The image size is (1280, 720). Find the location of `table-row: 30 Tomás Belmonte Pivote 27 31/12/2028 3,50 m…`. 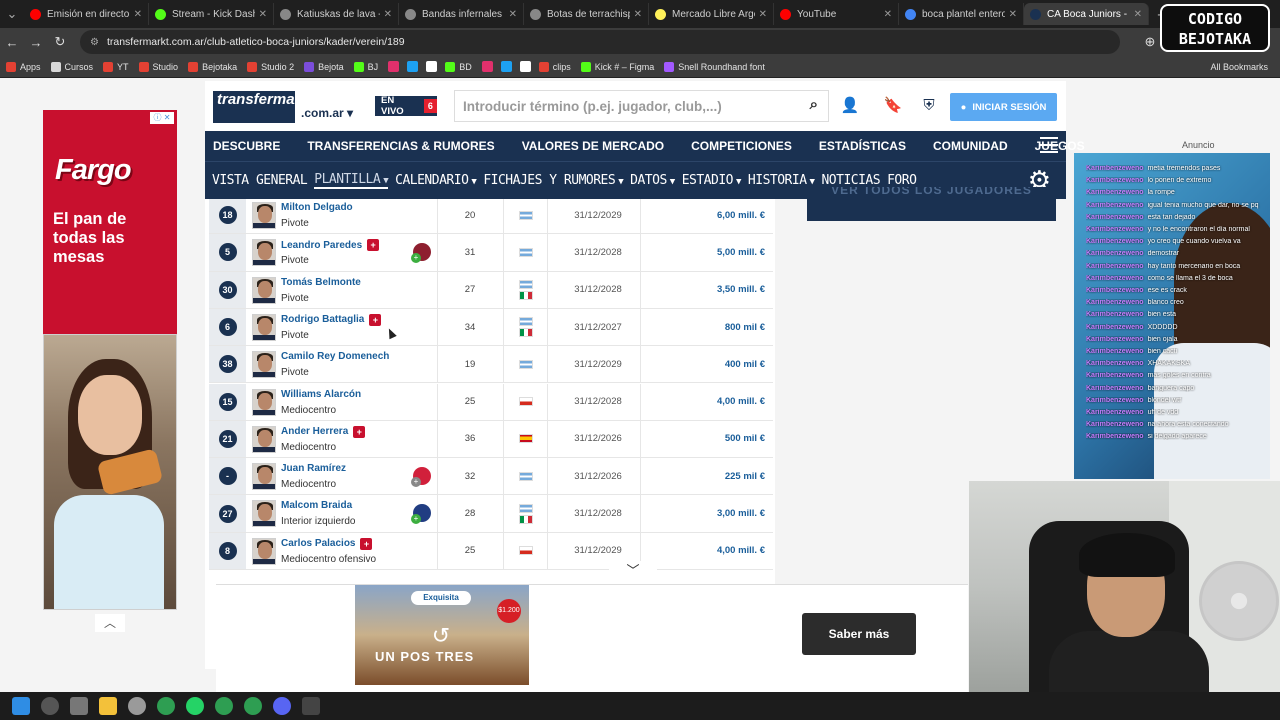

table-row: 30 Tomás Belmonte Pivote 27 31/12/2028 3,50 m… is located at coordinates (491, 290).